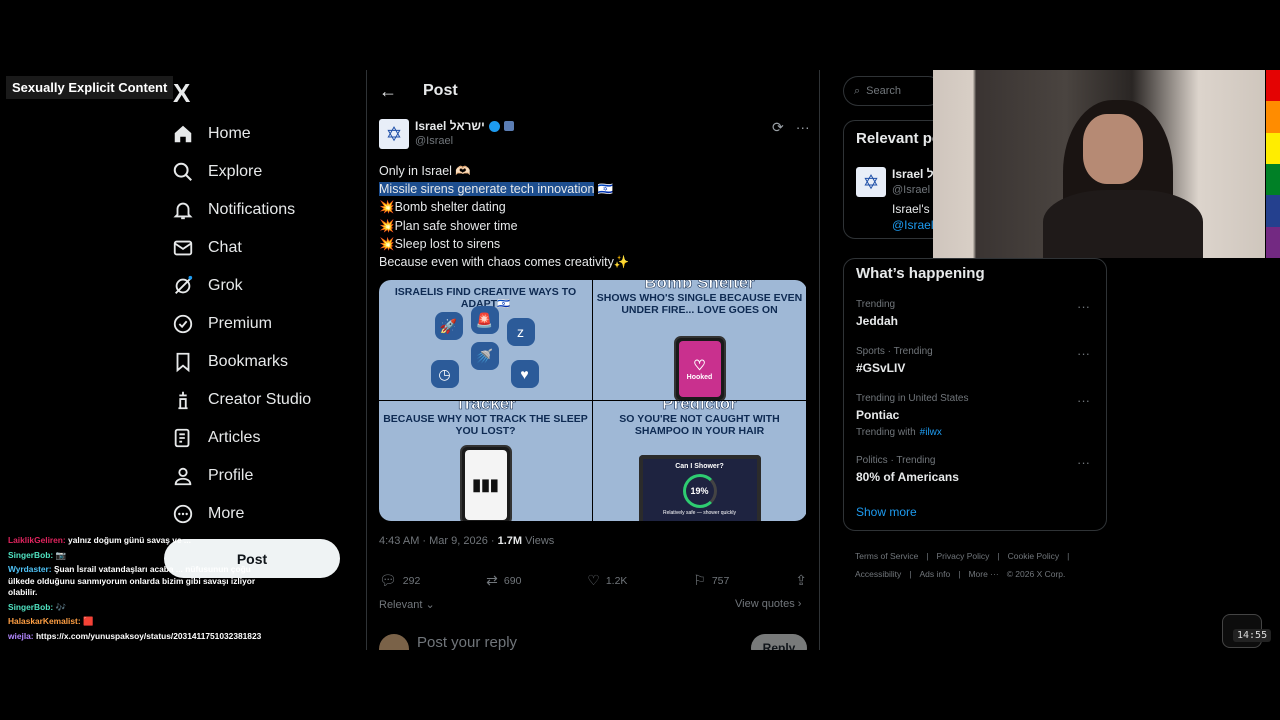 Image resolution: width=1280 pixels, height=720 pixels. What do you see at coordinates (183, 248) in the screenshot?
I see `mail-icon` at bounding box center [183, 248].